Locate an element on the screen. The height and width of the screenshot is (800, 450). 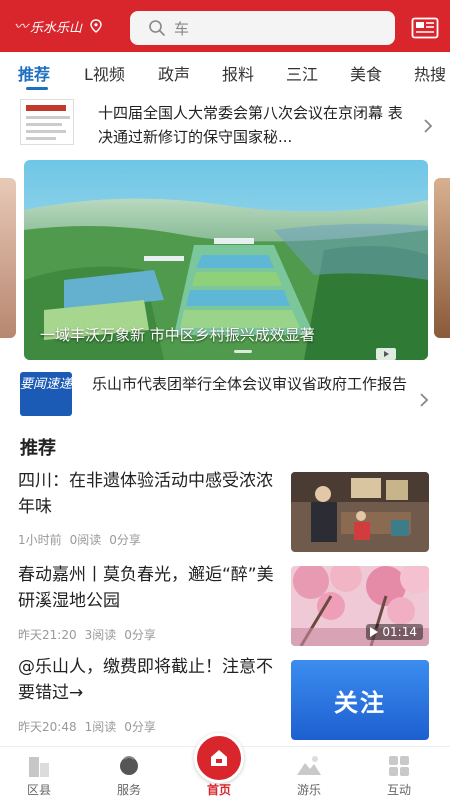
home-icon is located at coordinates (219, 758).